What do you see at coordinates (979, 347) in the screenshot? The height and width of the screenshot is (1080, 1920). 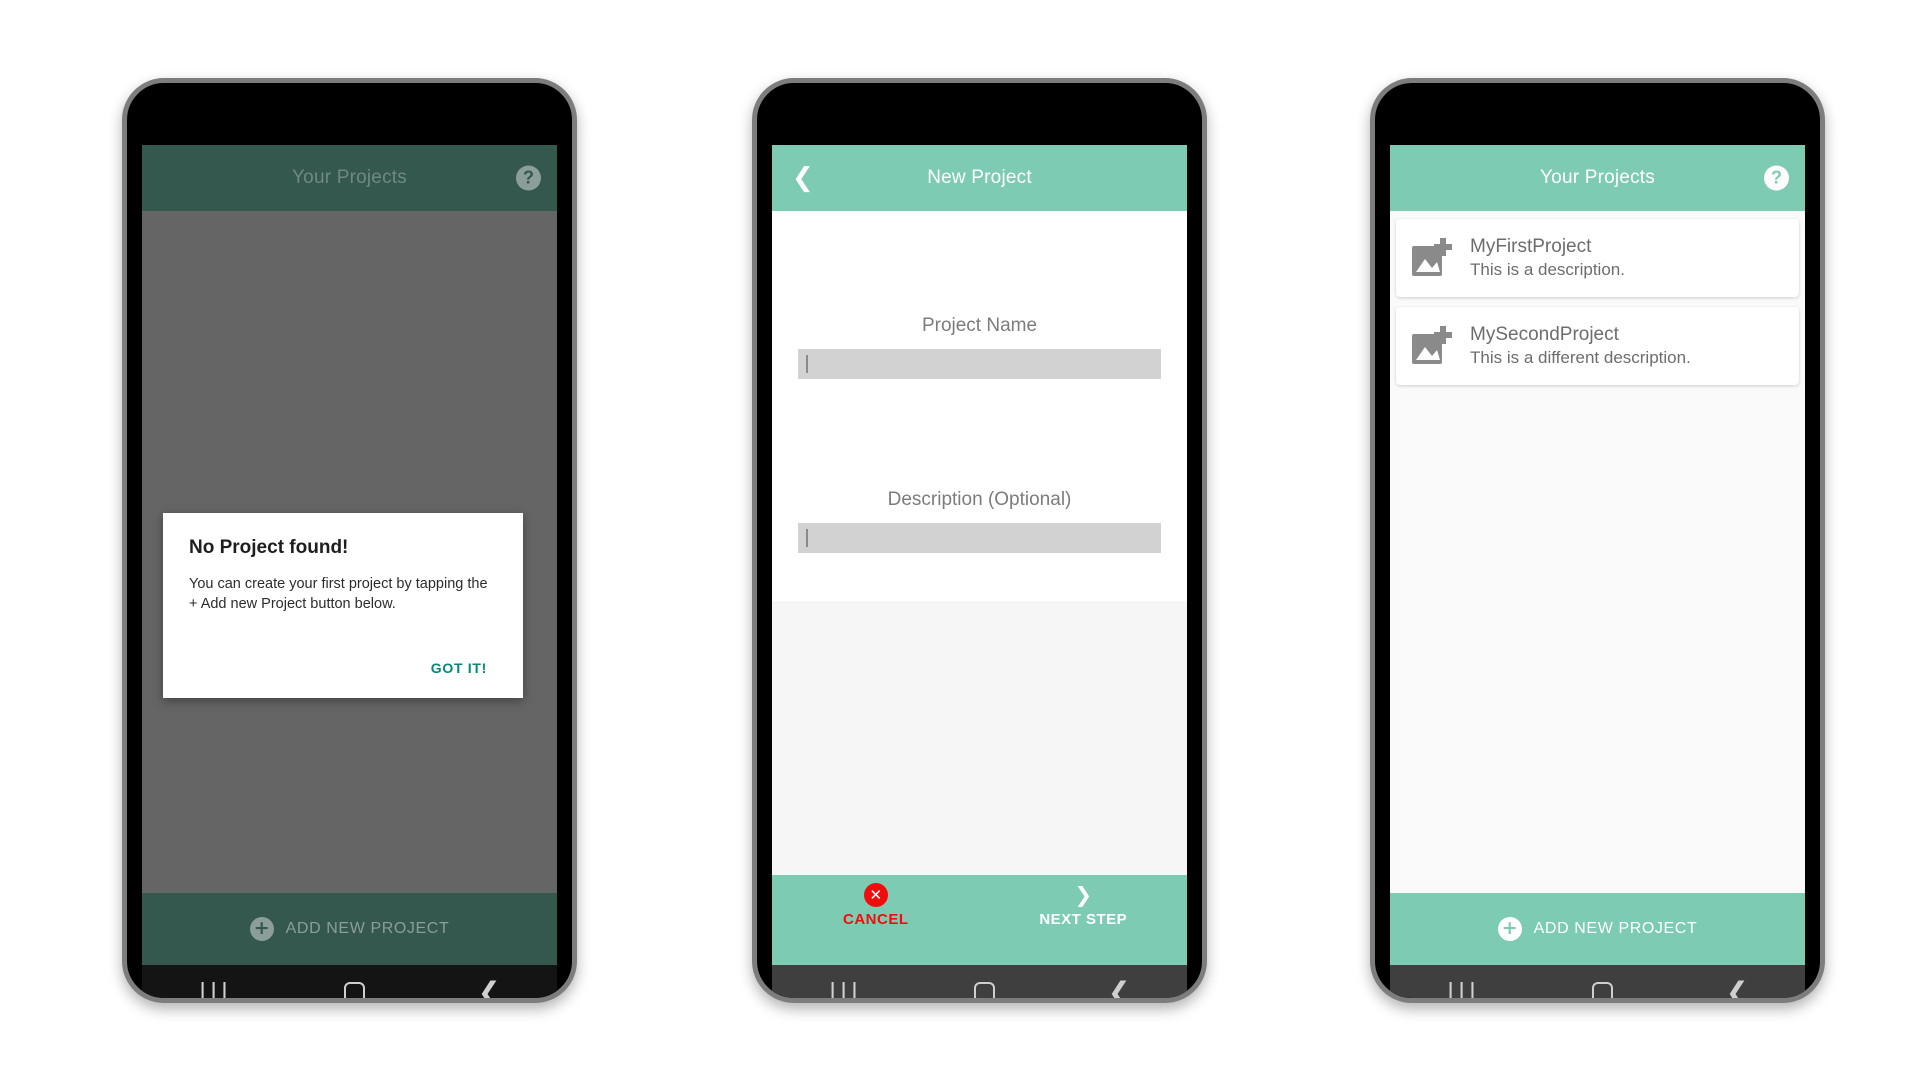 I see `project-name-field-group: Project Name` at bounding box center [979, 347].